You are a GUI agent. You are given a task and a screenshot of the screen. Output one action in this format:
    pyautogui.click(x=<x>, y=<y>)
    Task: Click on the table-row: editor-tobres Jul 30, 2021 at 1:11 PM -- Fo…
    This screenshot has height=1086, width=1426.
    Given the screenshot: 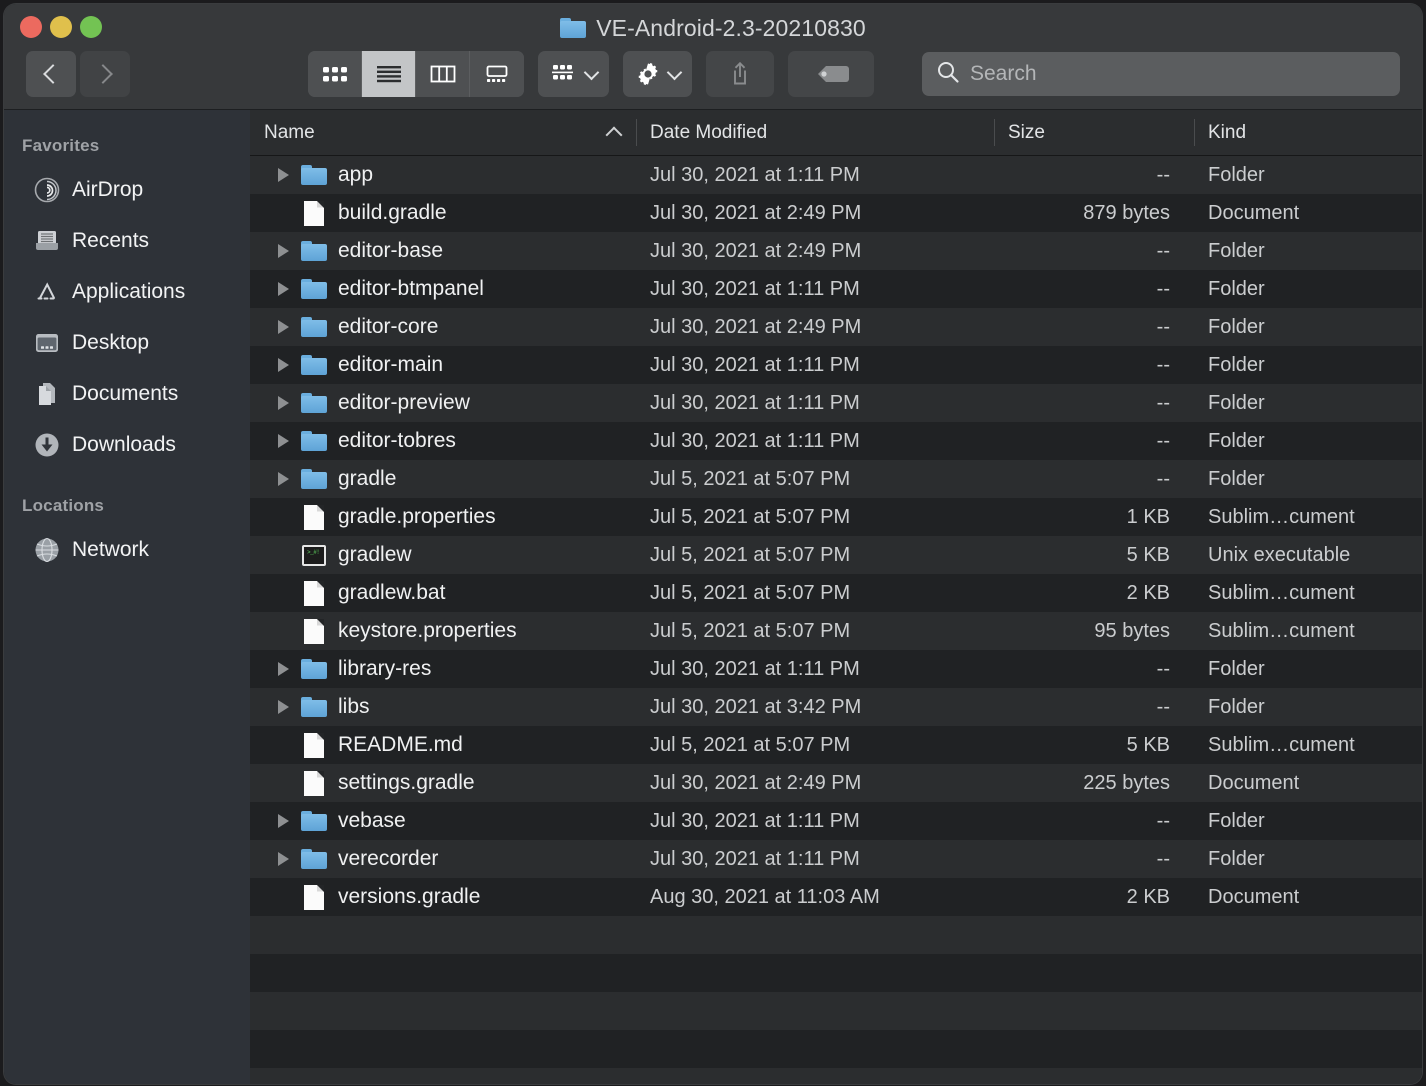 What is the action you would take?
    pyautogui.click(x=836, y=441)
    